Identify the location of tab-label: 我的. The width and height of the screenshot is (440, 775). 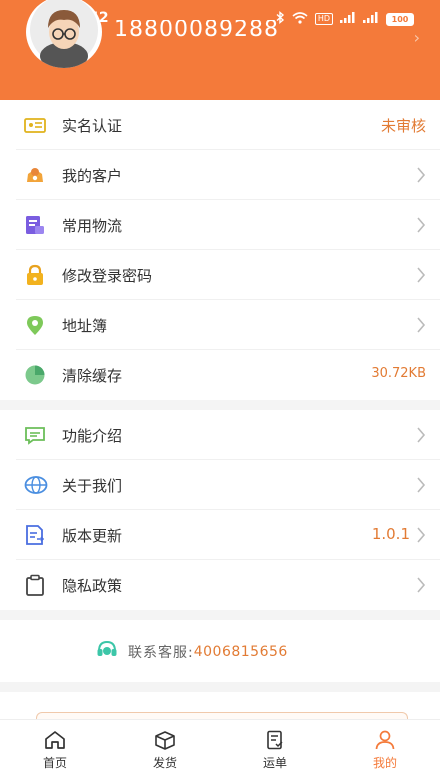
(384, 763).